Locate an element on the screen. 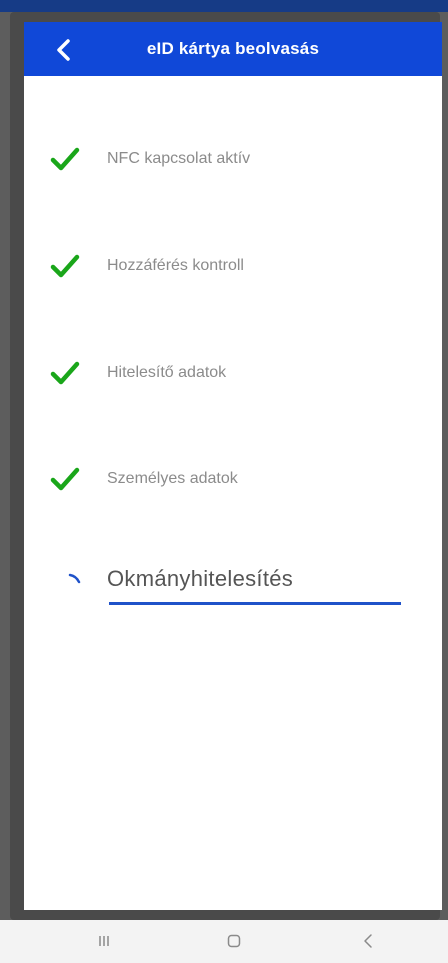 This screenshot has width=448, height=963. step-label: NFC kapcsolat aktív is located at coordinates (179, 158).